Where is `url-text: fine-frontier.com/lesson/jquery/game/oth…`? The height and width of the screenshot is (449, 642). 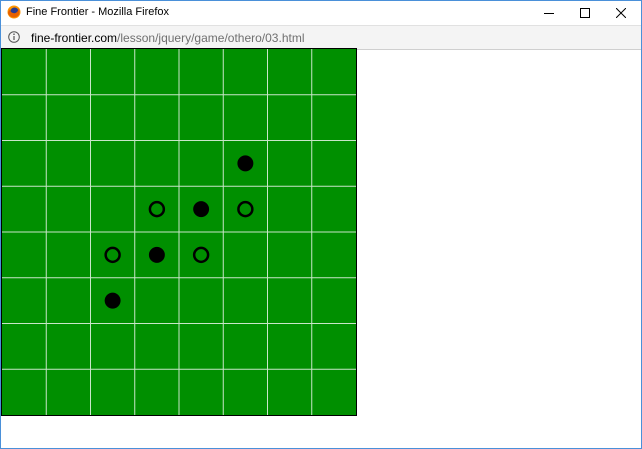 url-text: fine-frontier.com/lesson/jquery/game/oth… is located at coordinates (167, 38).